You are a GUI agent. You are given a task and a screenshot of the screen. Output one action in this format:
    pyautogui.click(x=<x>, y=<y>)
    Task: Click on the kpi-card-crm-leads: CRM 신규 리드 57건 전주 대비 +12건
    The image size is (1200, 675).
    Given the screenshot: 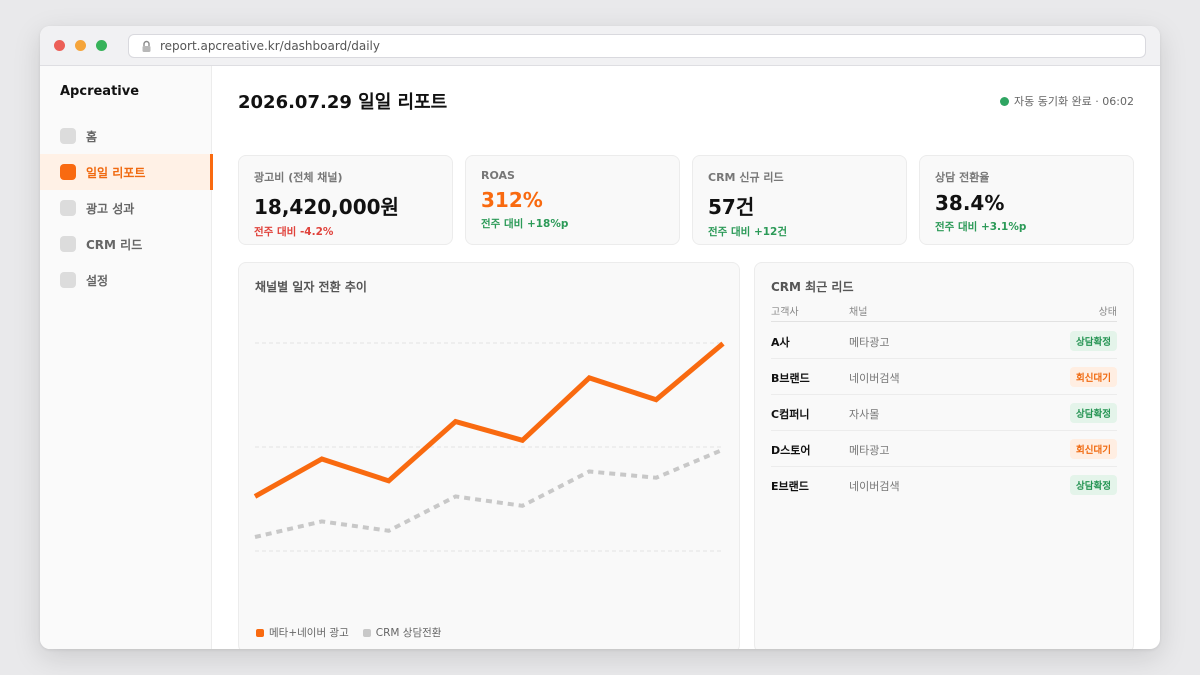 What is the action you would take?
    pyautogui.click(x=799, y=200)
    